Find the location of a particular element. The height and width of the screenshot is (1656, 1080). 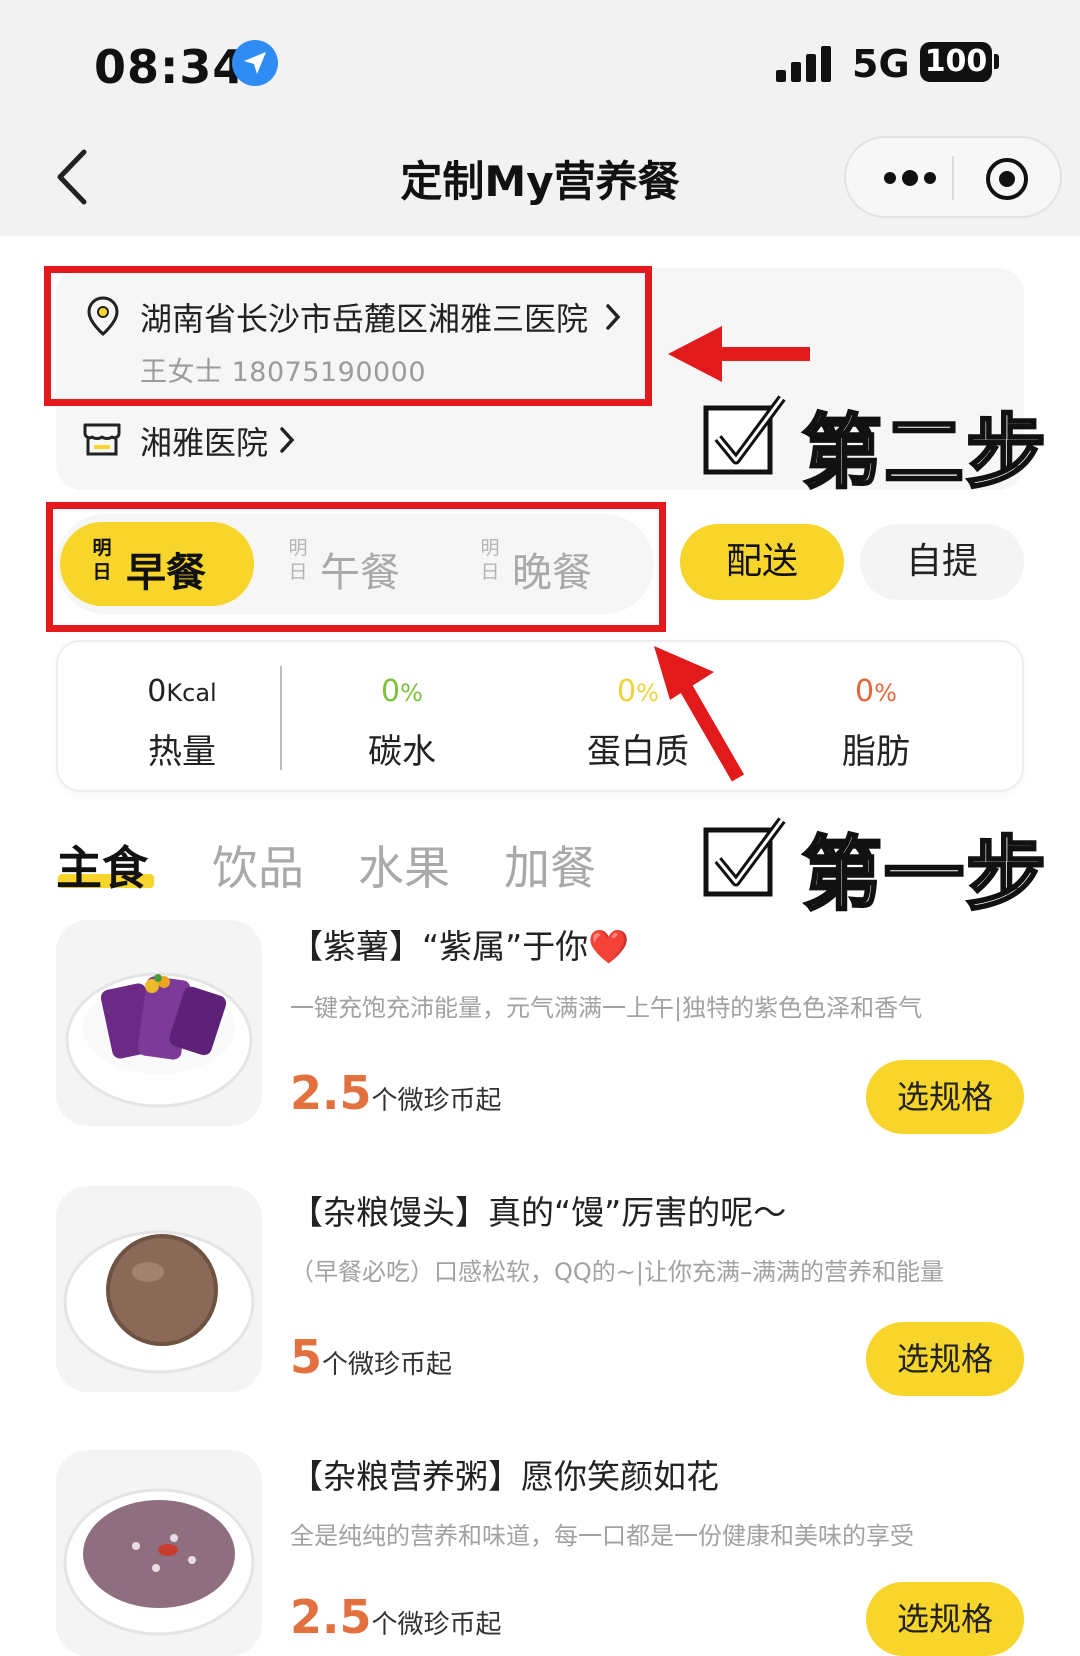

carbs-label: 碳水 is located at coordinates (402, 752).